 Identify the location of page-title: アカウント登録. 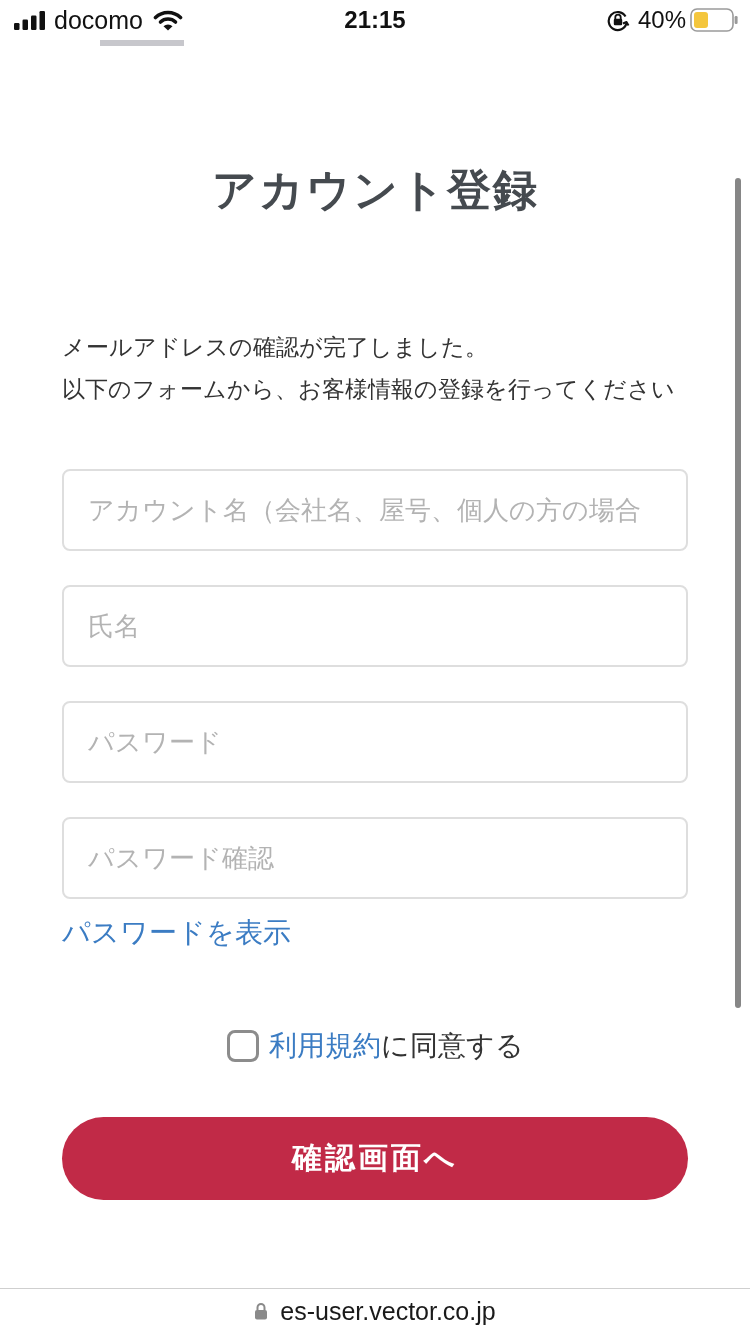
(375, 190).